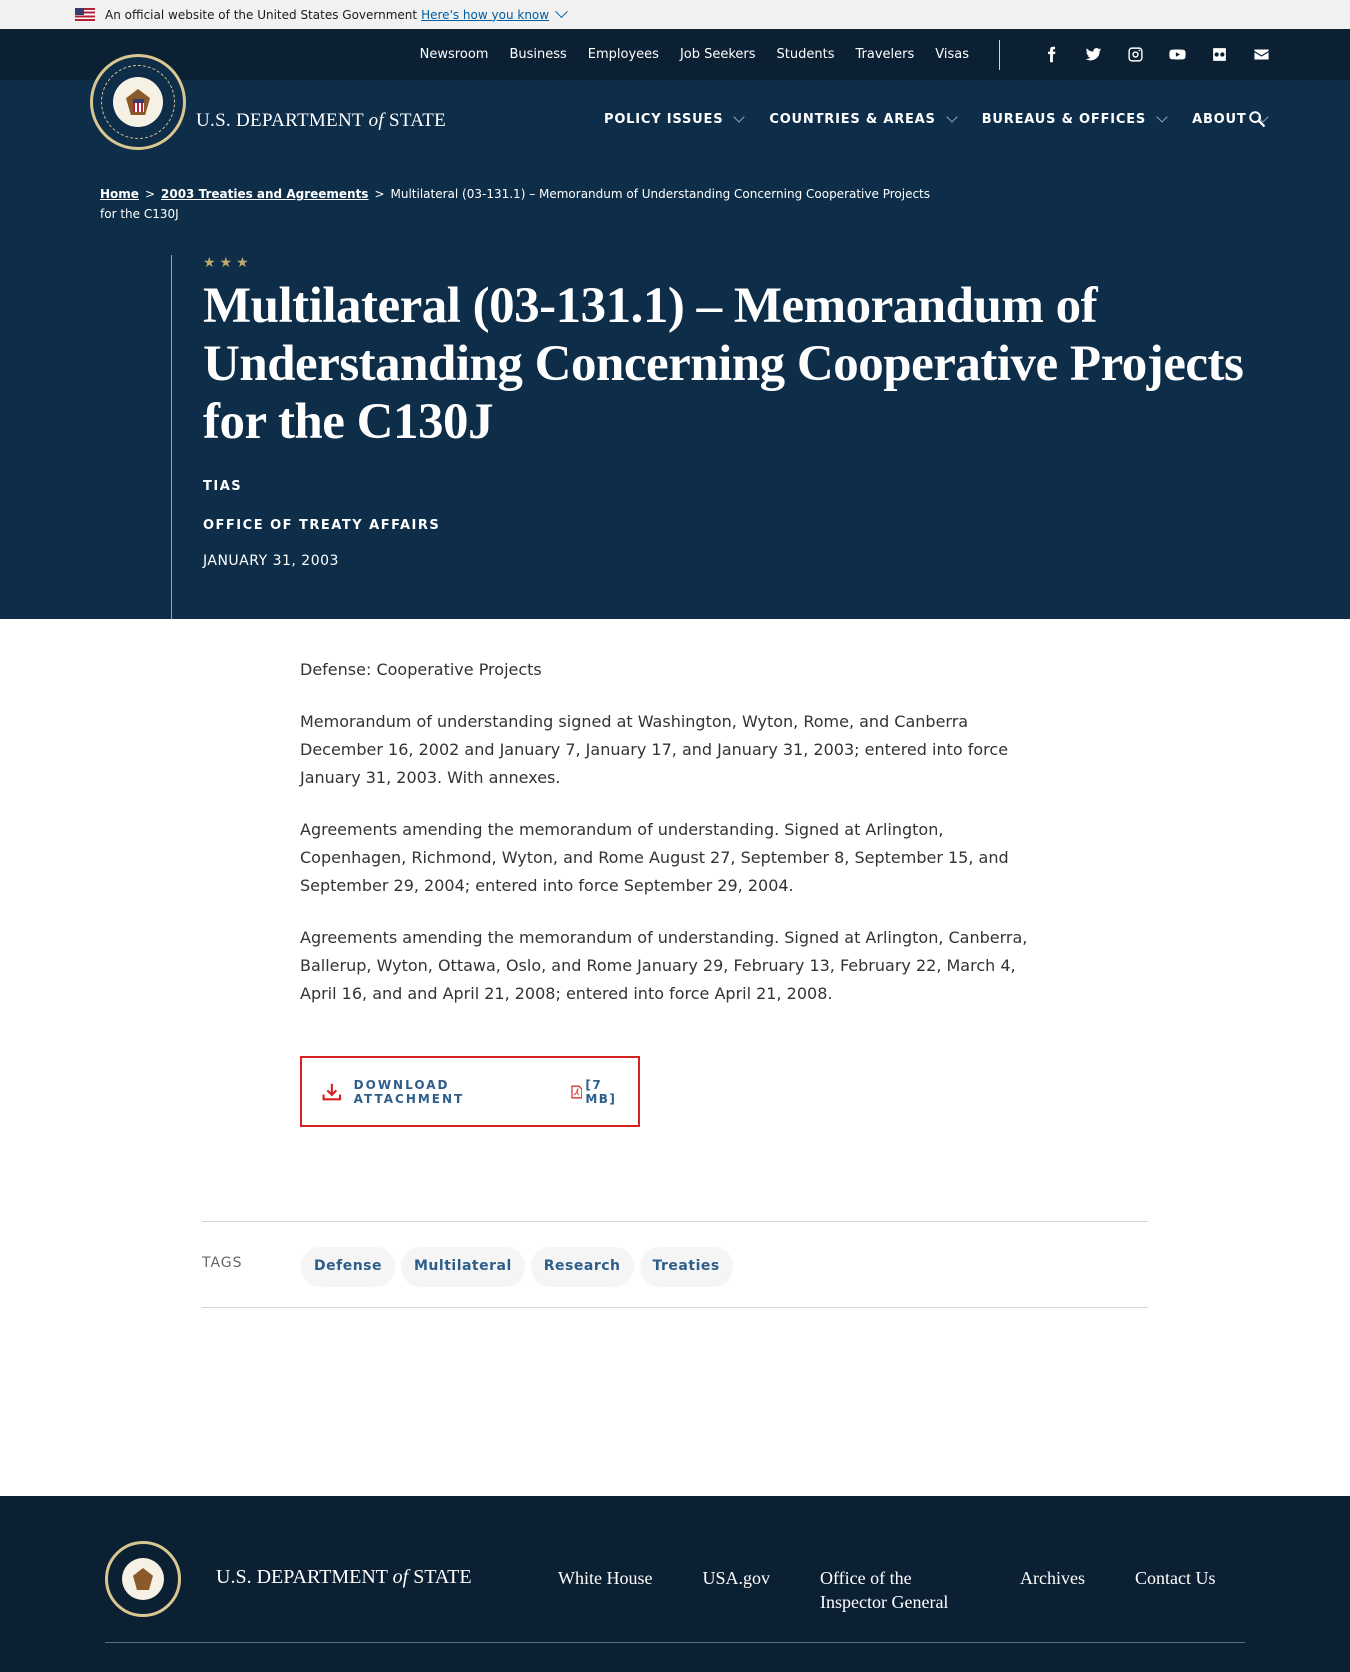 The image size is (1350, 1672). I want to click on footer-wordmark-of: of, so click(400, 1577).